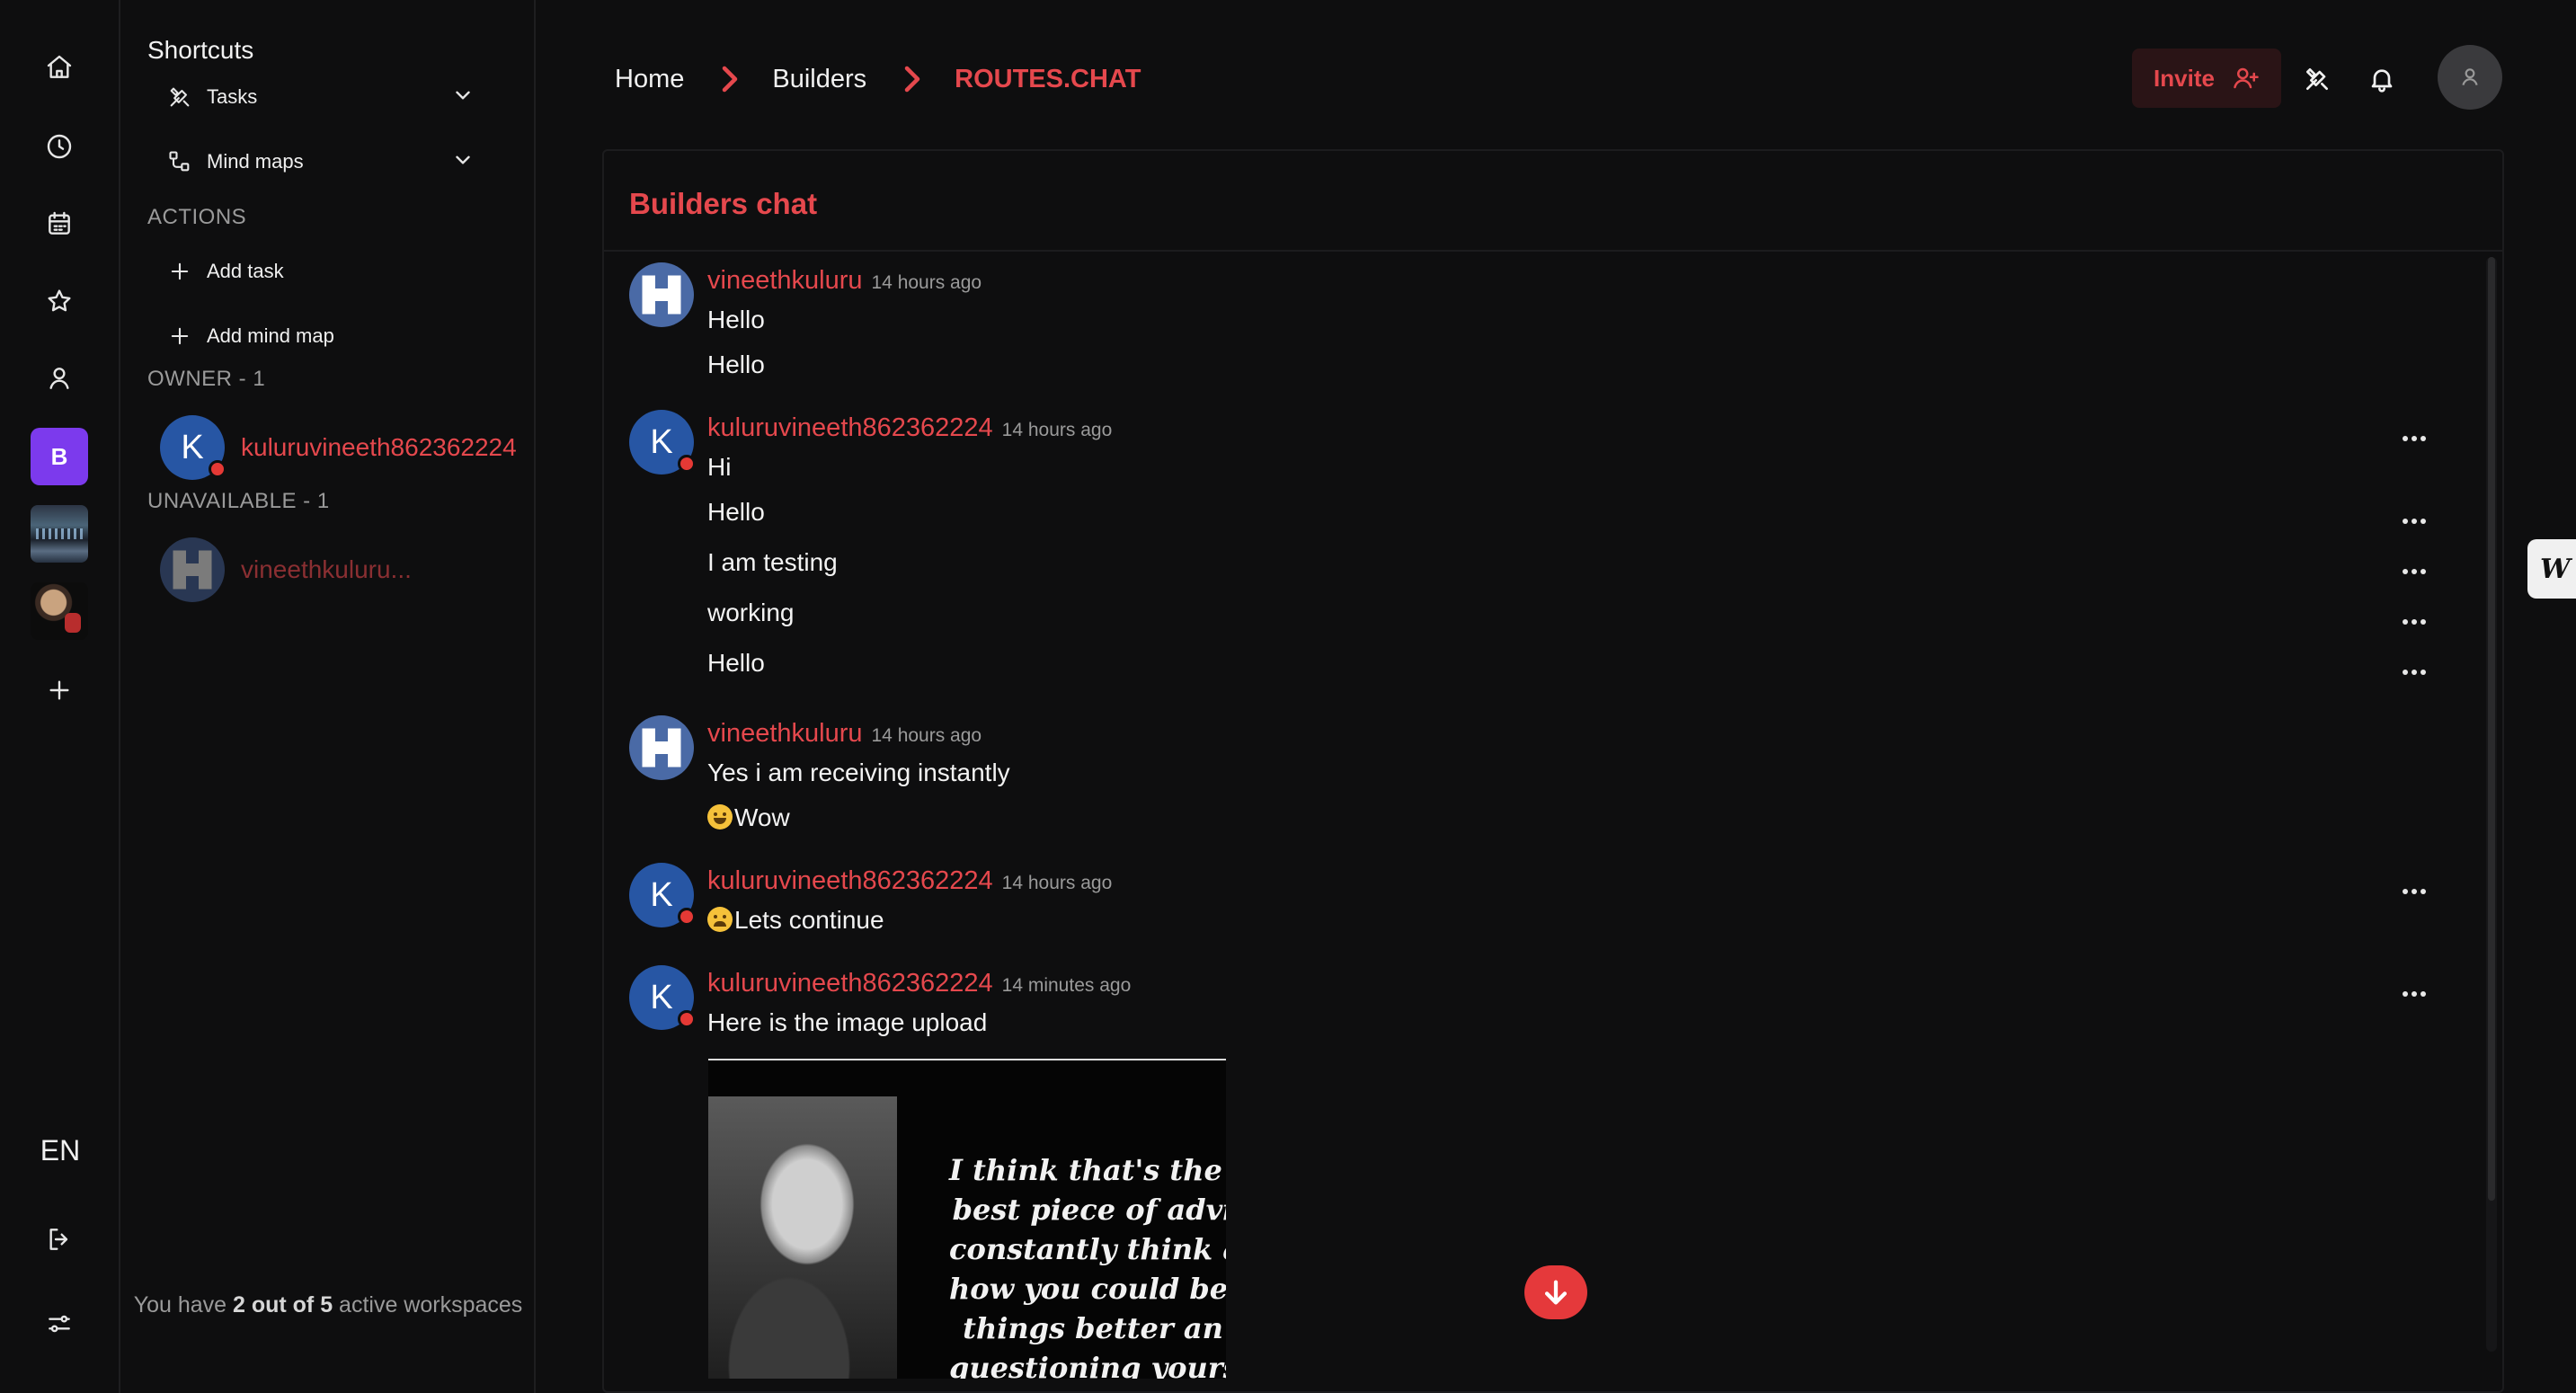 The image size is (2576, 1393). I want to click on mindmap-icon, so click(179, 161).